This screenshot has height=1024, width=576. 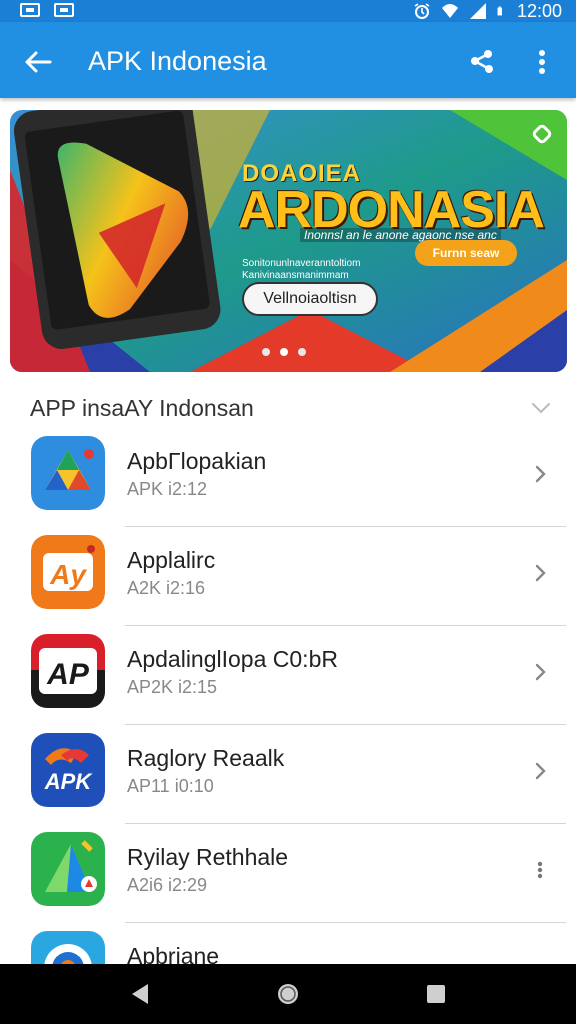 I want to click on notification-photo-icon, so click(x=30, y=10).